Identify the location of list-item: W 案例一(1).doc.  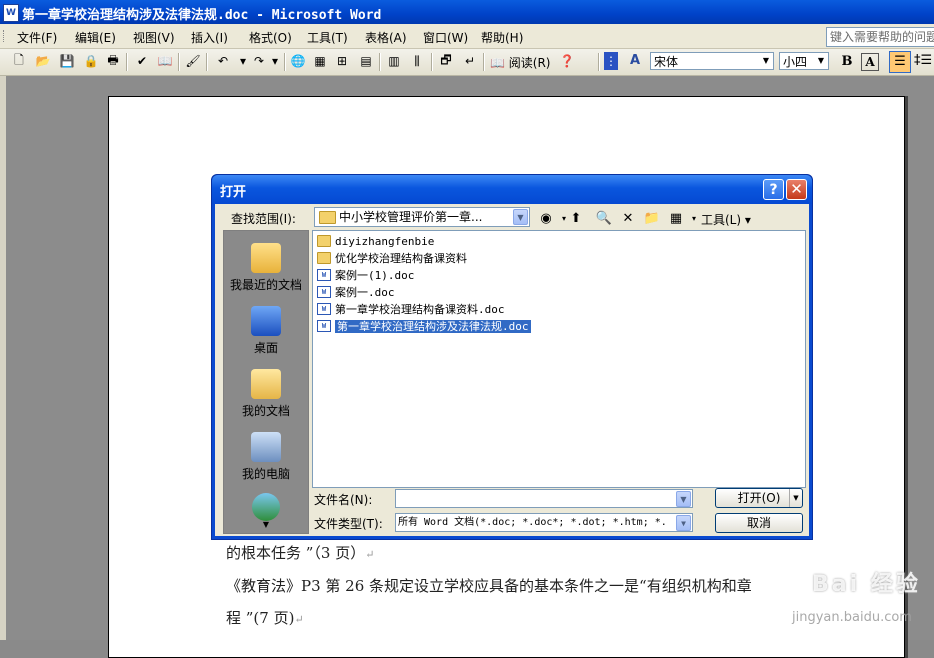
(365, 275).